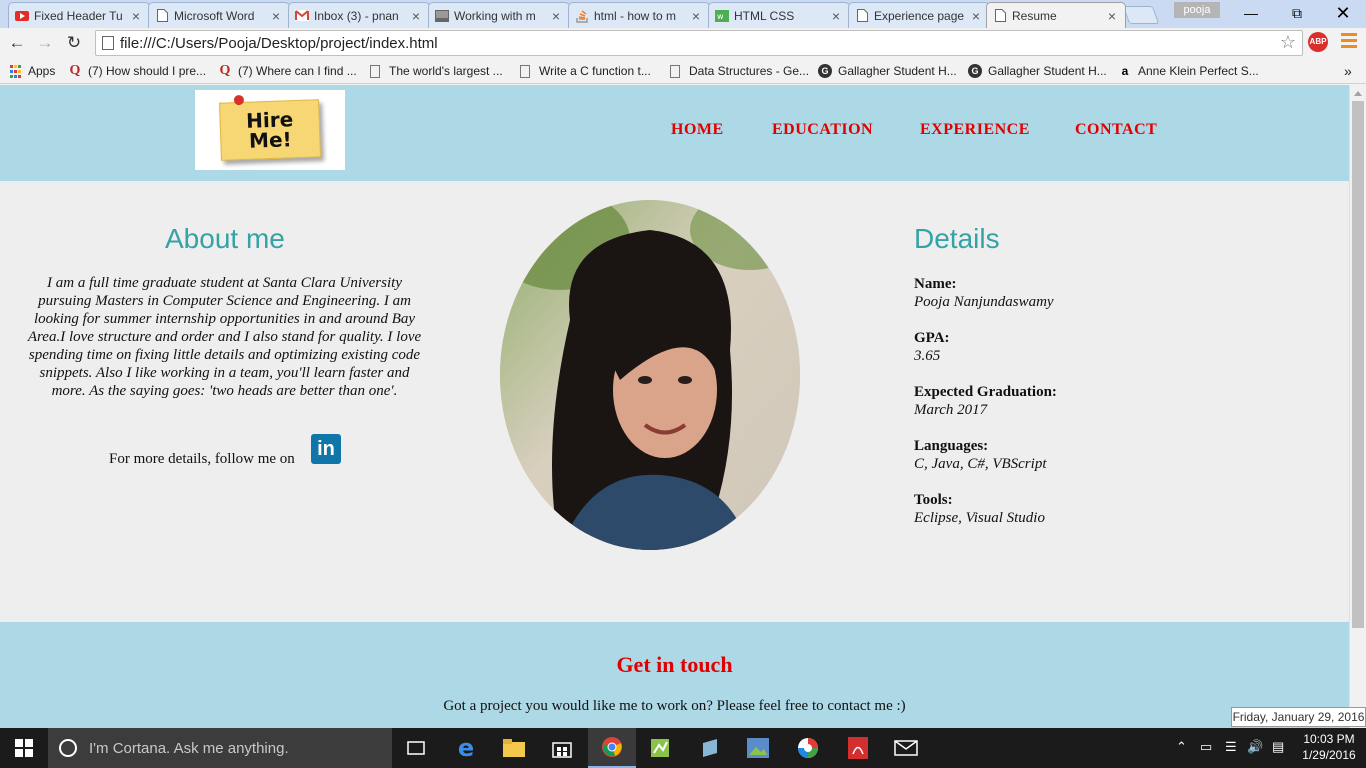 The width and height of the screenshot is (1366, 768). I want to click on detail-value: 3.65, so click(927, 356).